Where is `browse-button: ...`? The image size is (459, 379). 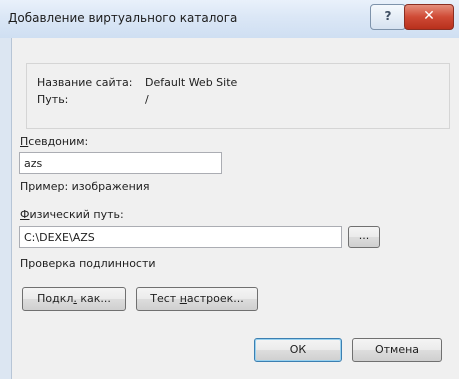 browse-button: ... is located at coordinates (364, 237).